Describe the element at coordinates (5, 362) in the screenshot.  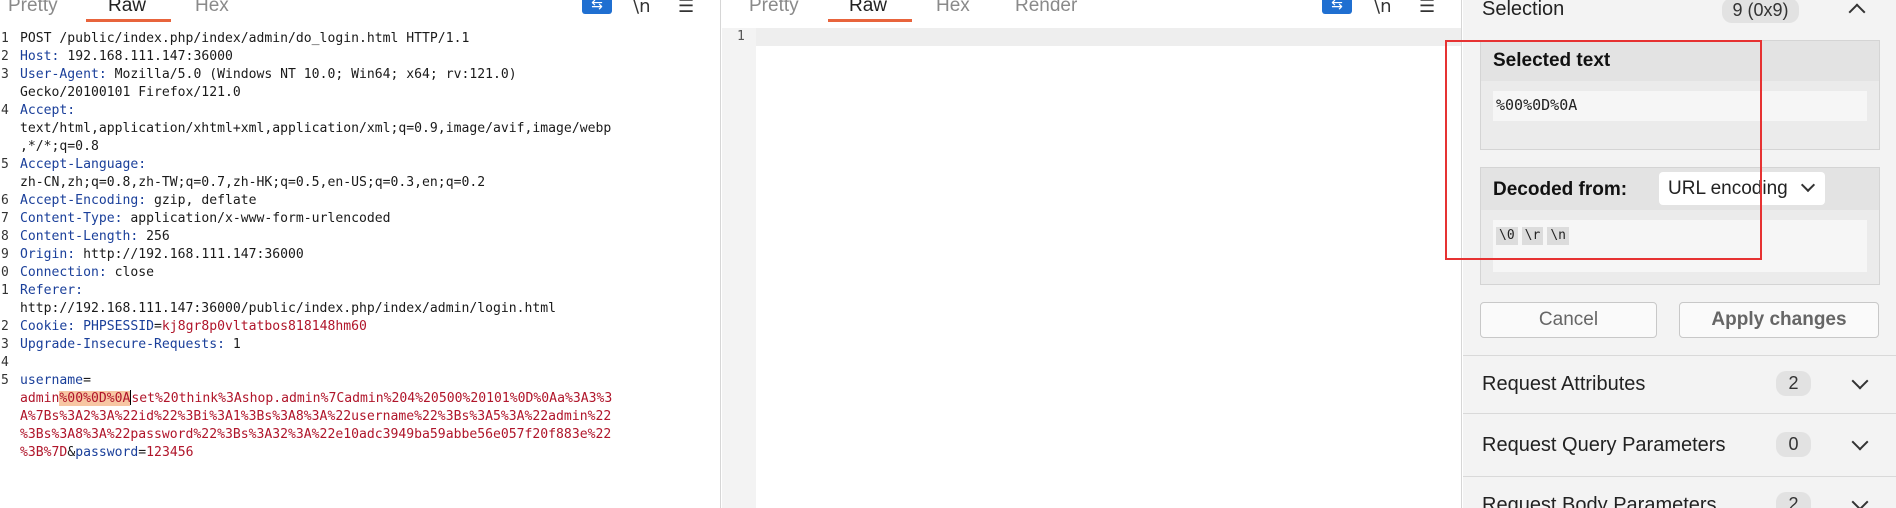
I see `line-number: 4` at that location.